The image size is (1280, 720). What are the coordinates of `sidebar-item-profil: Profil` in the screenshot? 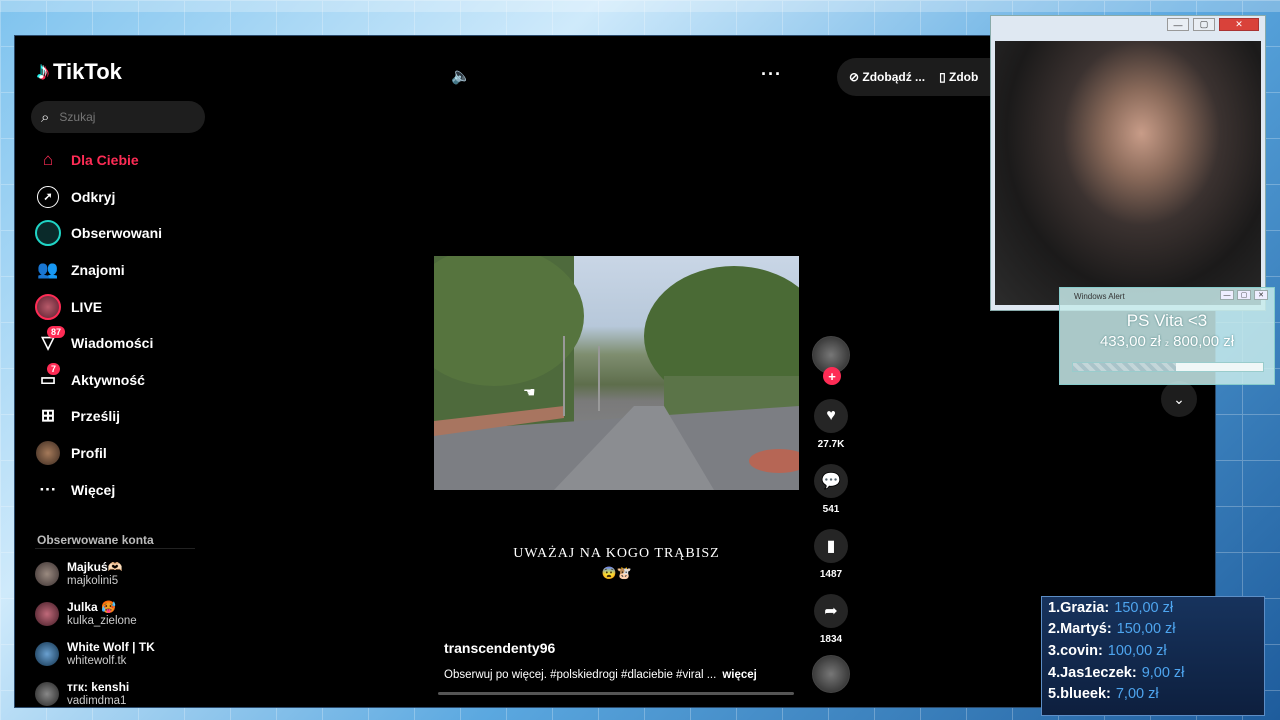 It's located at (98, 453).